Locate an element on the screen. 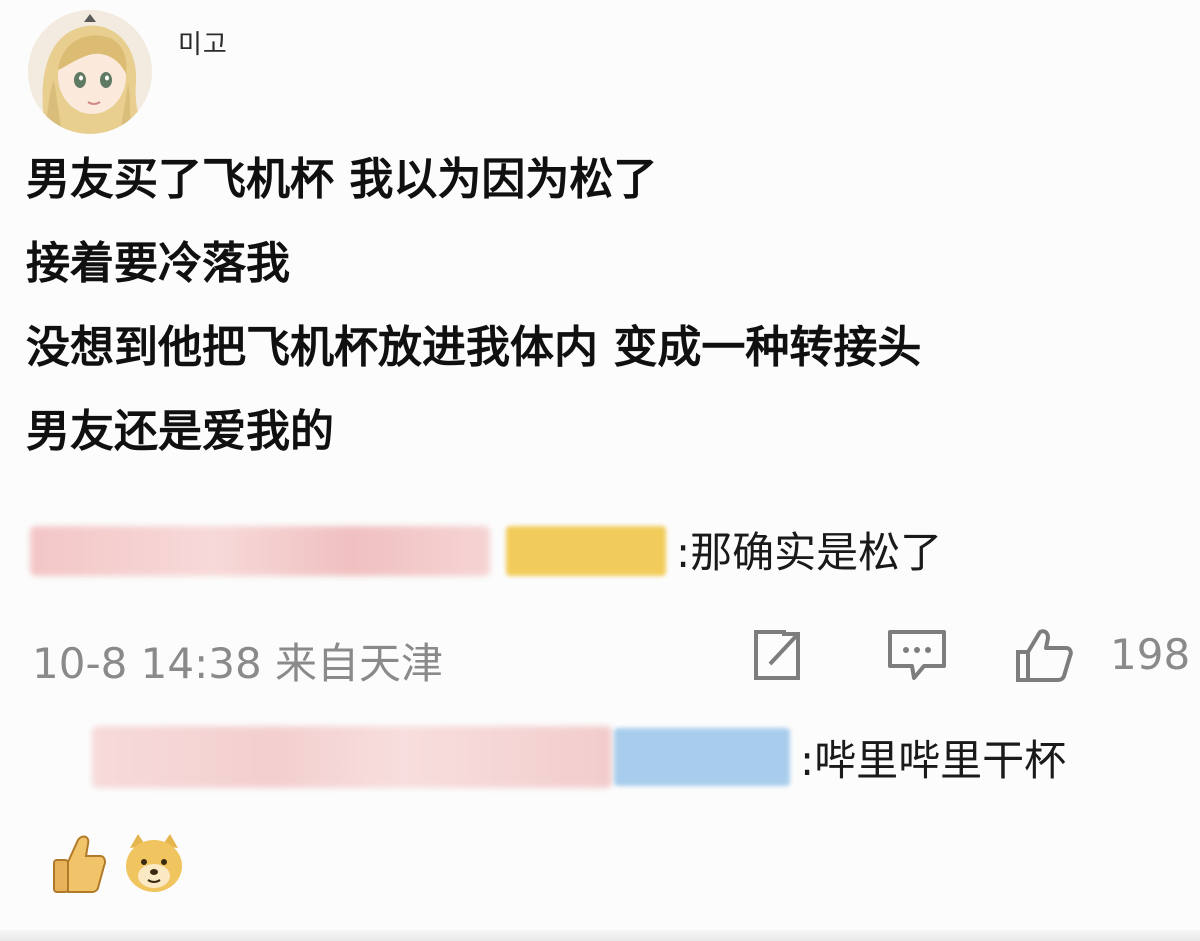 This screenshot has width=1200, height=941. comment-meta-row: 10-8 14:38 来自天津 198 is located at coordinates (600, 655).